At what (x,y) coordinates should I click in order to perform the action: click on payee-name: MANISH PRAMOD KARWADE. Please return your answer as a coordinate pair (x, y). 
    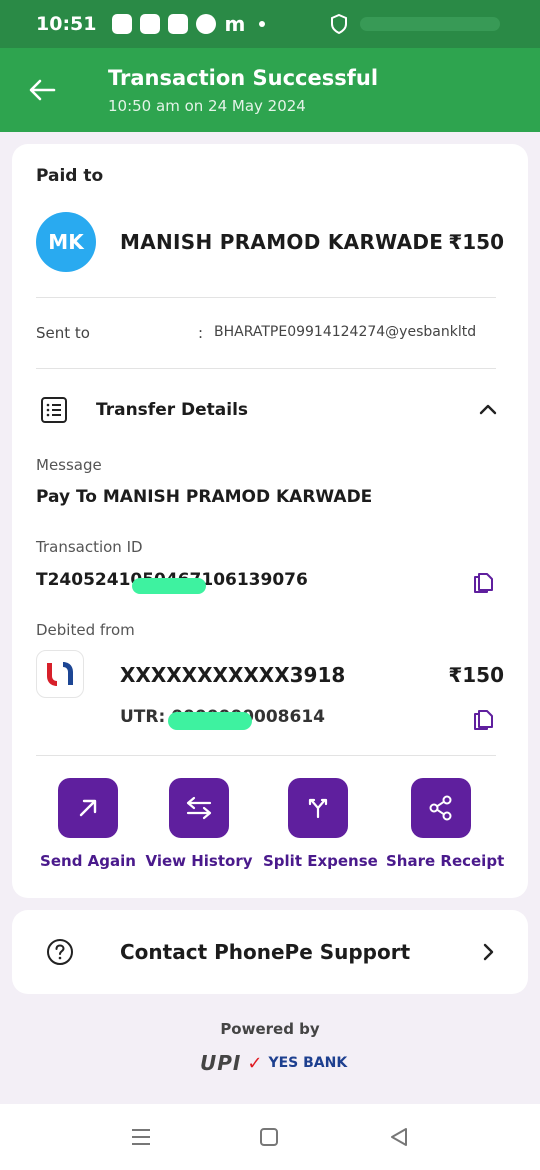
    Looking at the image, I should click on (282, 242).